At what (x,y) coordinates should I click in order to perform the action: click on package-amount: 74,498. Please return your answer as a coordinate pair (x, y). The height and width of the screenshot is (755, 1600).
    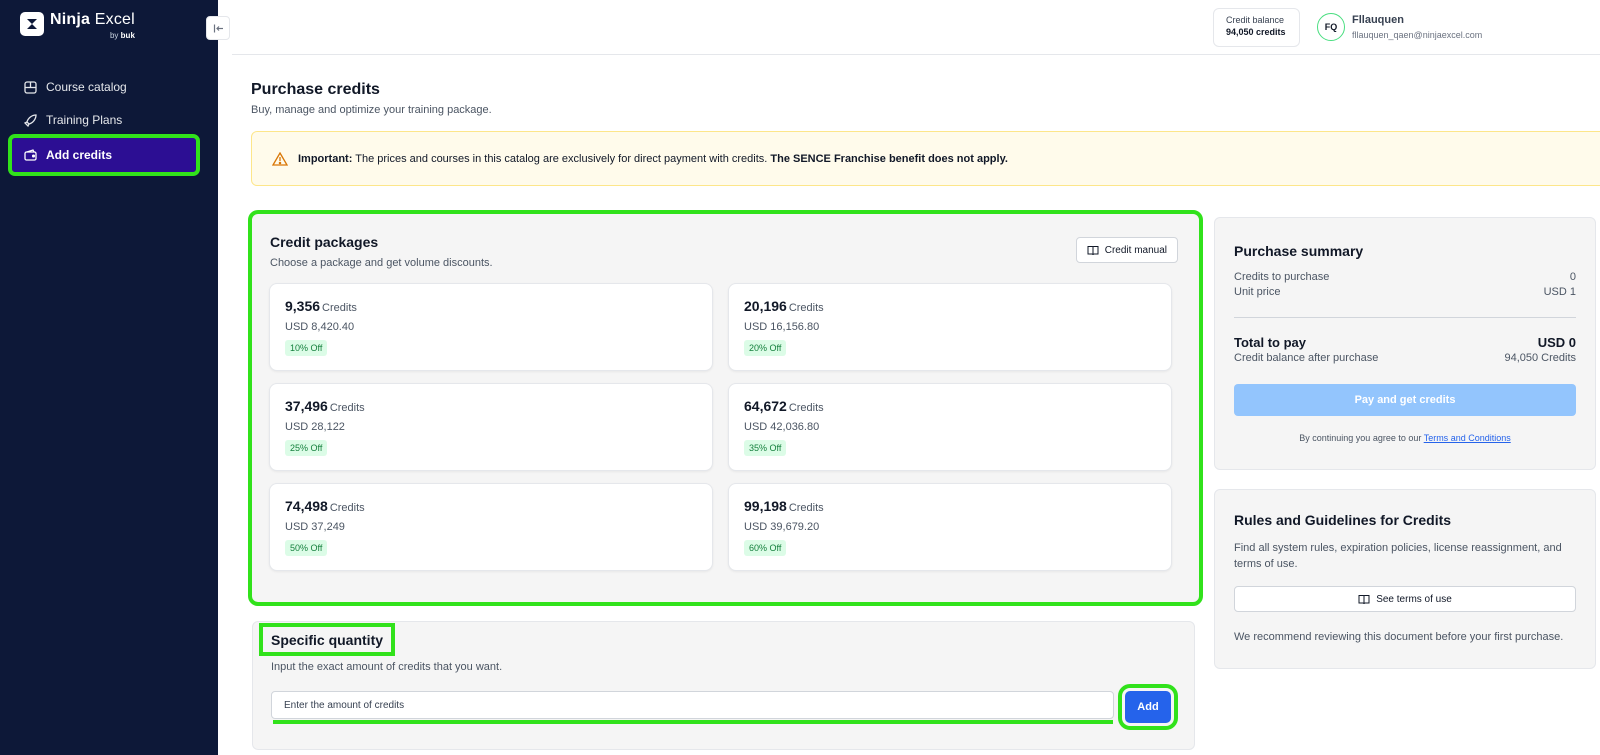
    Looking at the image, I should click on (306, 506).